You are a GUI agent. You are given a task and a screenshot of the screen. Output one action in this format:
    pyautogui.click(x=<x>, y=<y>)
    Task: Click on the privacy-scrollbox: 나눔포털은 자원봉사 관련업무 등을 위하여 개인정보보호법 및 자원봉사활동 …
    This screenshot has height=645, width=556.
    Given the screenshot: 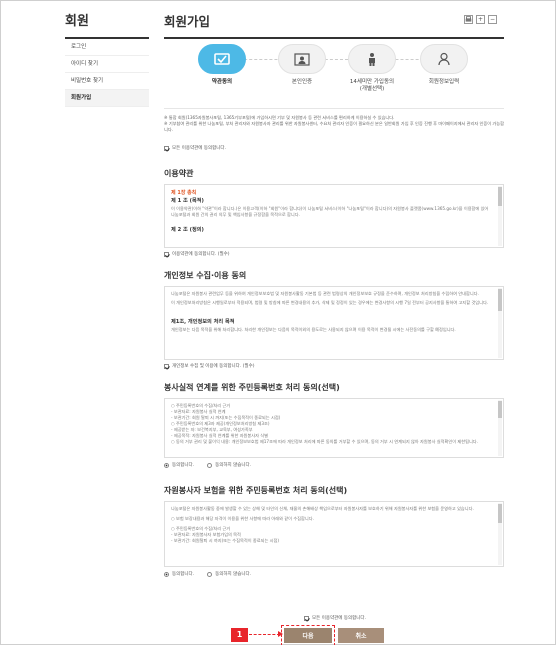 What is the action you would take?
    pyautogui.click(x=334, y=323)
    